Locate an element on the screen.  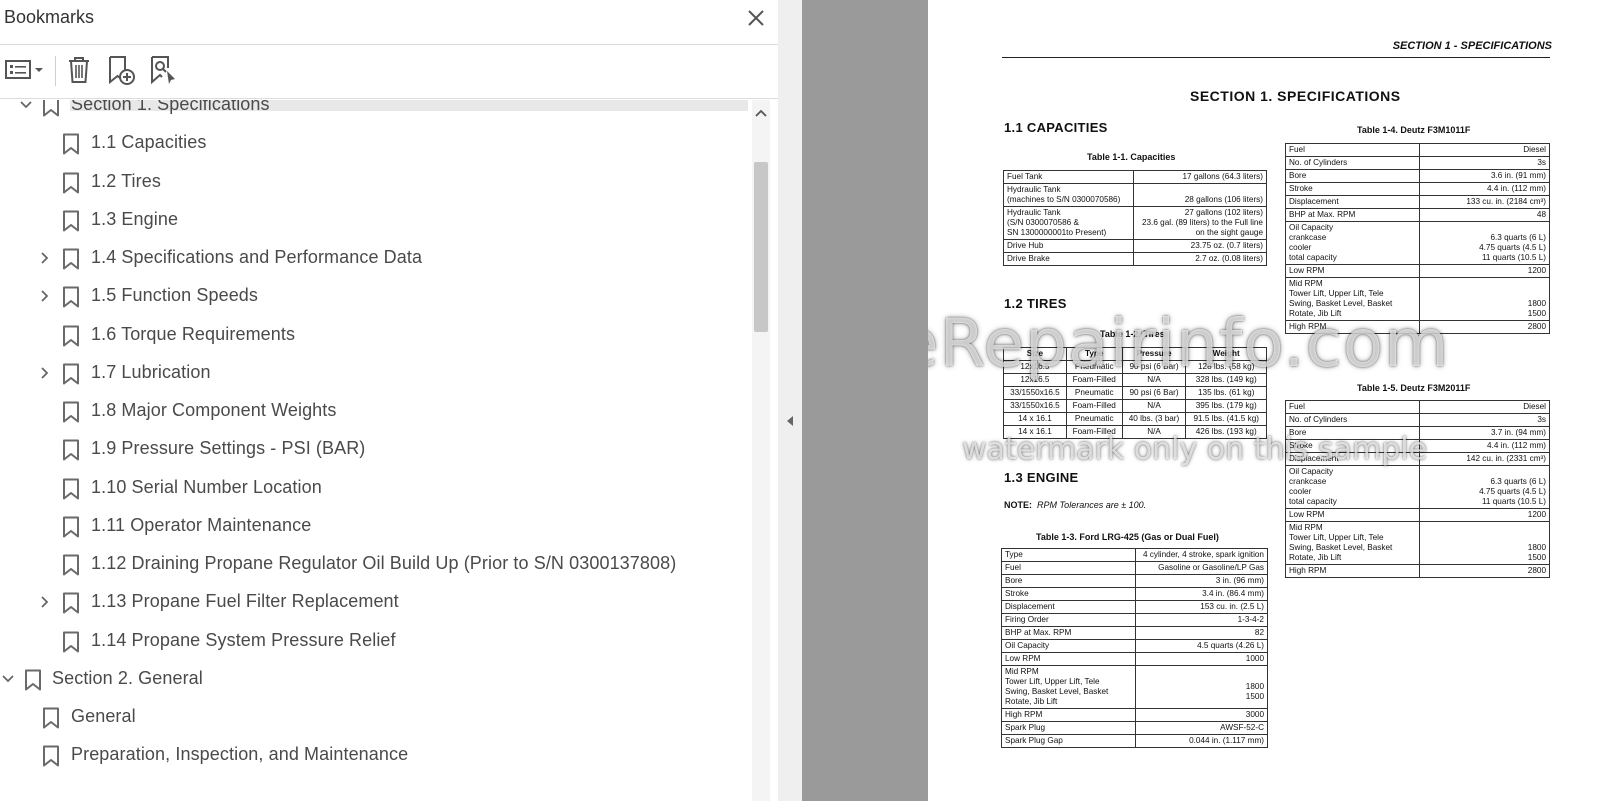
bookmark-label: 1.4 Specifications and Performance Data is located at coordinates (257, 257).